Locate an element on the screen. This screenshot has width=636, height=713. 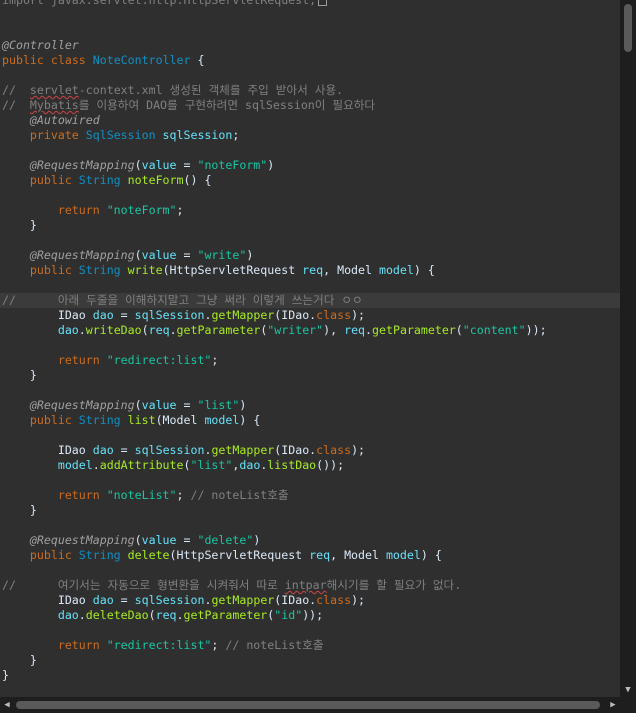
code-token: getParameter is located at coordinates (218, 330).